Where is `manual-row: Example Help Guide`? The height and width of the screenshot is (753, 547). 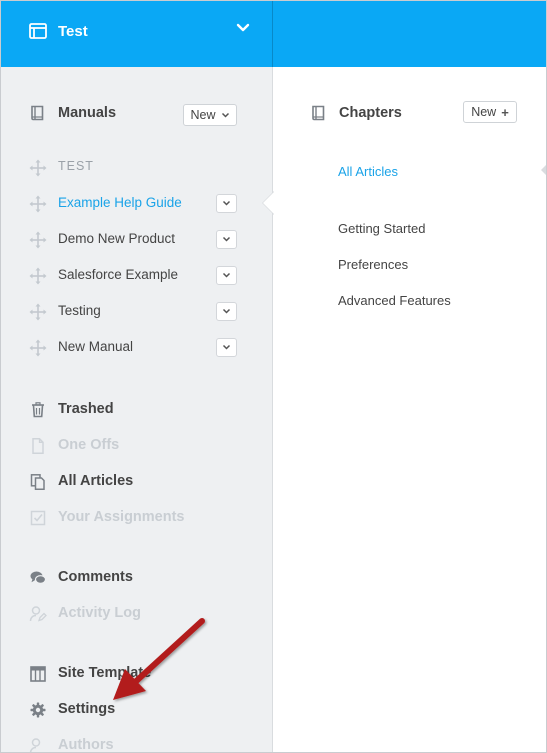 manual-row: Example Help Guide is located at coordinates (134, 204).